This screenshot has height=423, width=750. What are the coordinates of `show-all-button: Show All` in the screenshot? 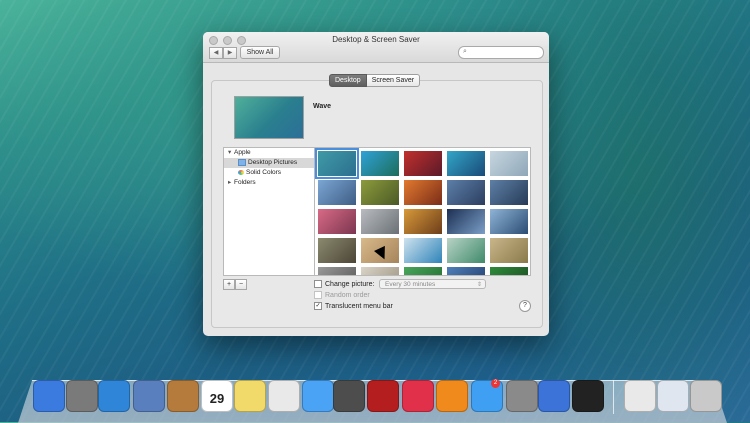 It's located at (260, 52).